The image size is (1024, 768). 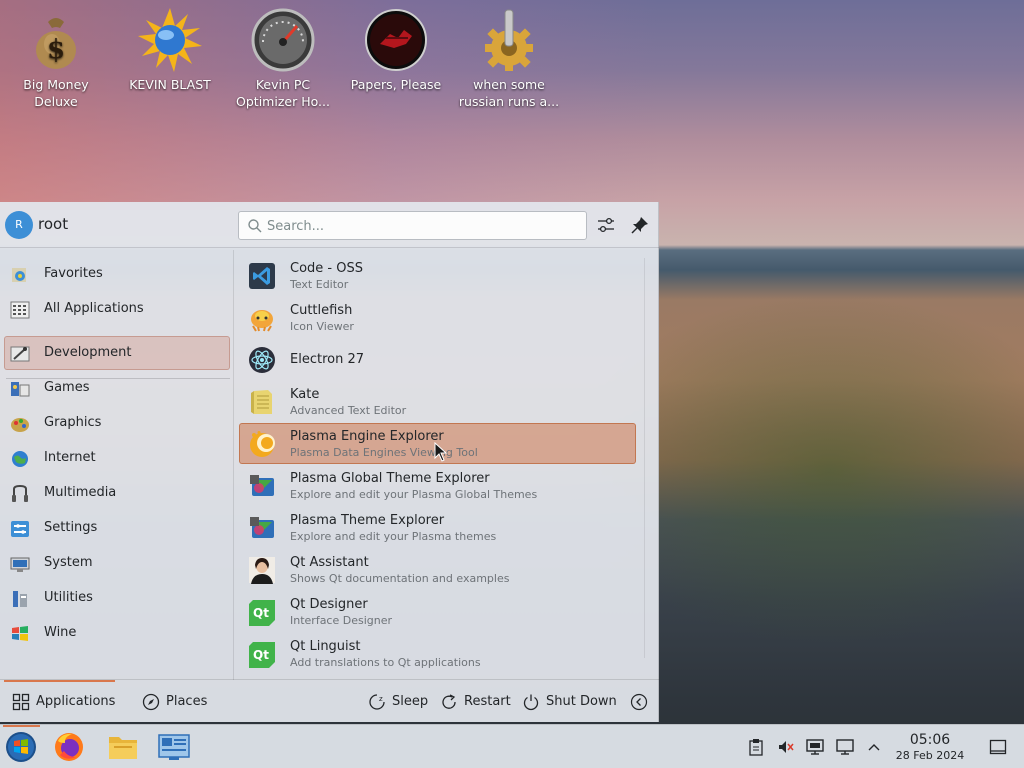 I want to click on taskbar-file-manager, so click(x=123, y=747).